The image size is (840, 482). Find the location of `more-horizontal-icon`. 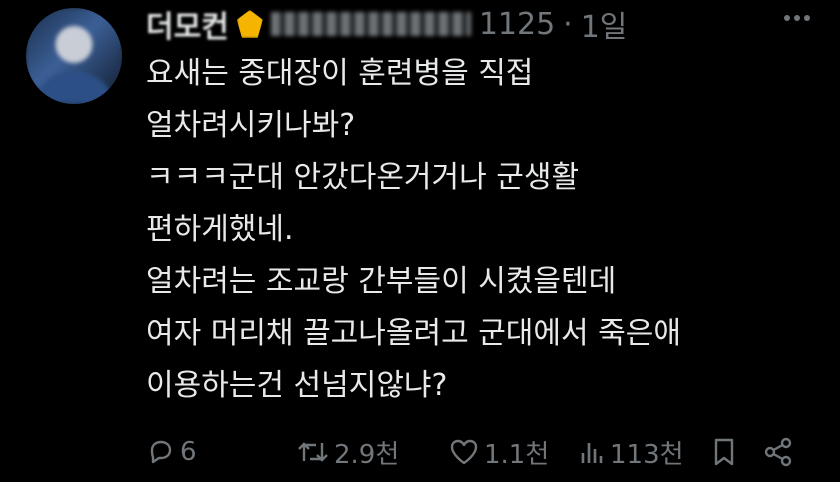

more-horizontal-icon is located at coordinates (797, 18).